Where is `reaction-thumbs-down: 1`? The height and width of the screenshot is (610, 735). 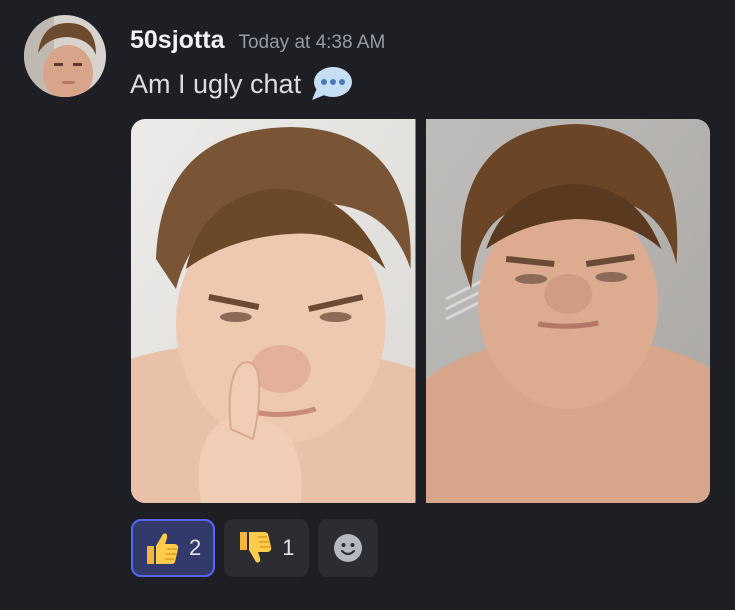
reaction-thumbs-down: 1 is located at coordinates (266, 548).